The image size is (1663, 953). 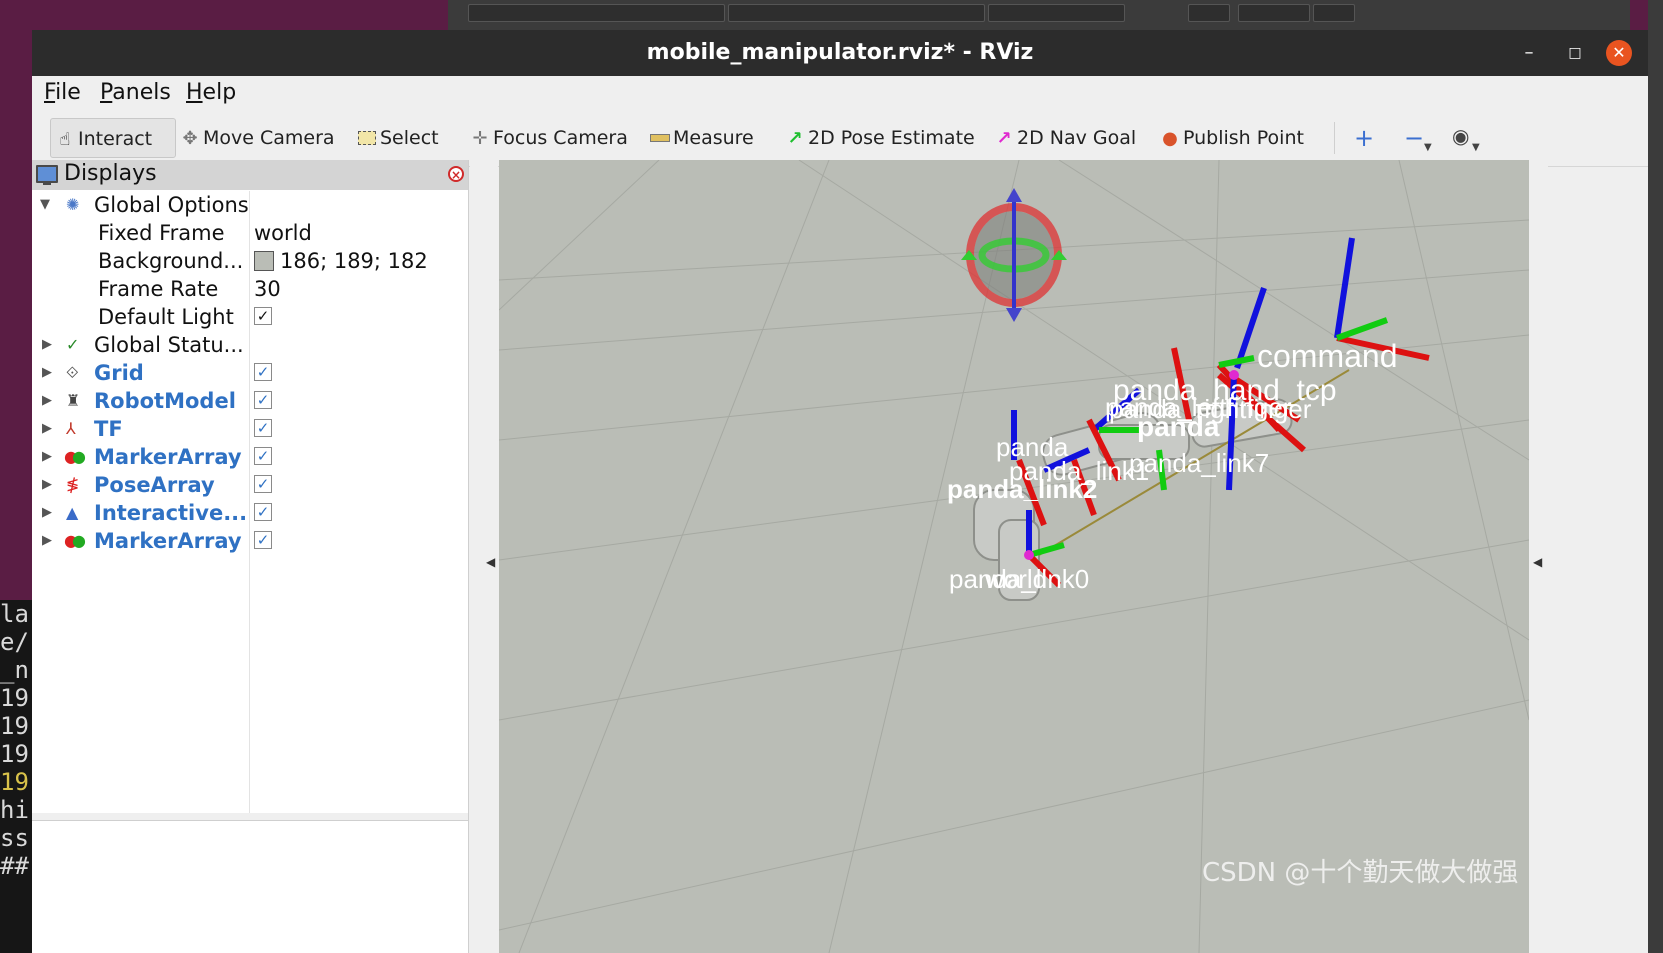 I want to click on background-color-value: 186; 189; 182, so click(x=341, y=261).